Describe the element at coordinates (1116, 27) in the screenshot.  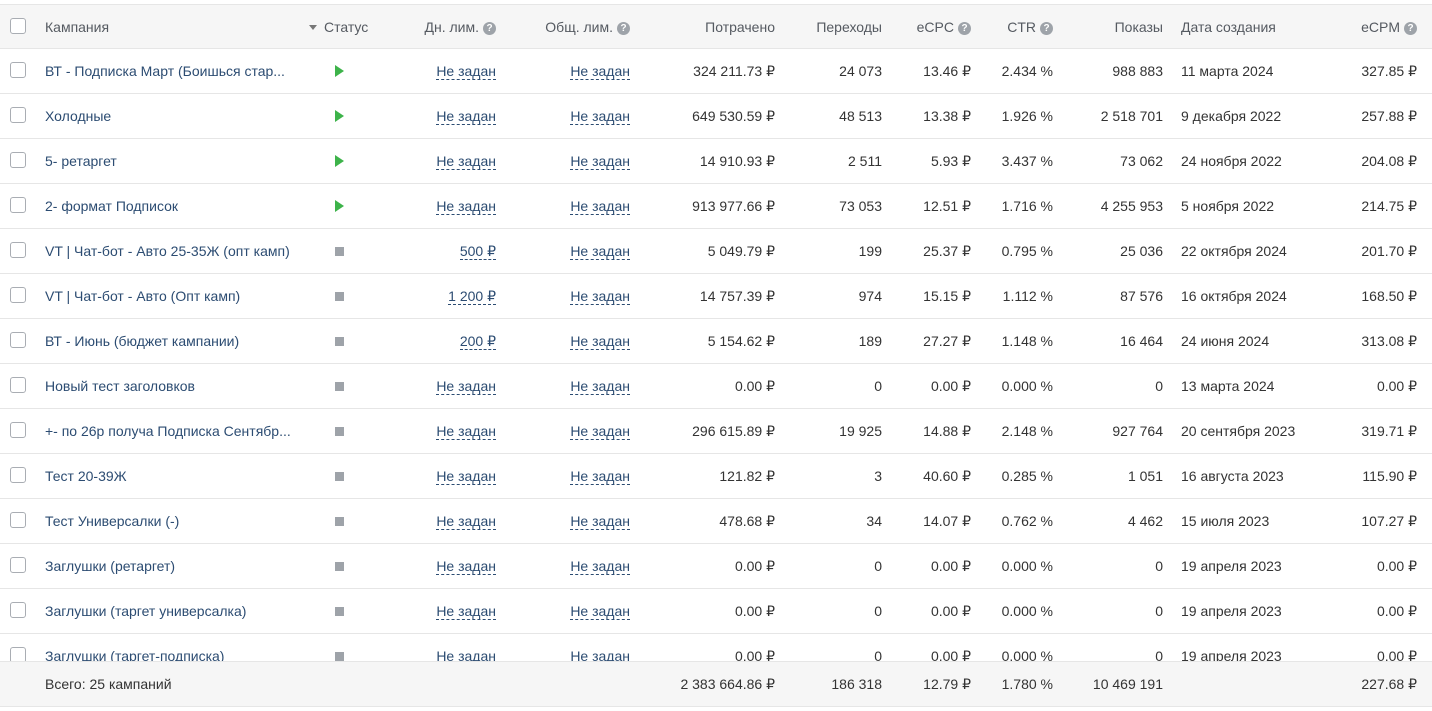
I see `col-impressions-header: Показы` at that location.